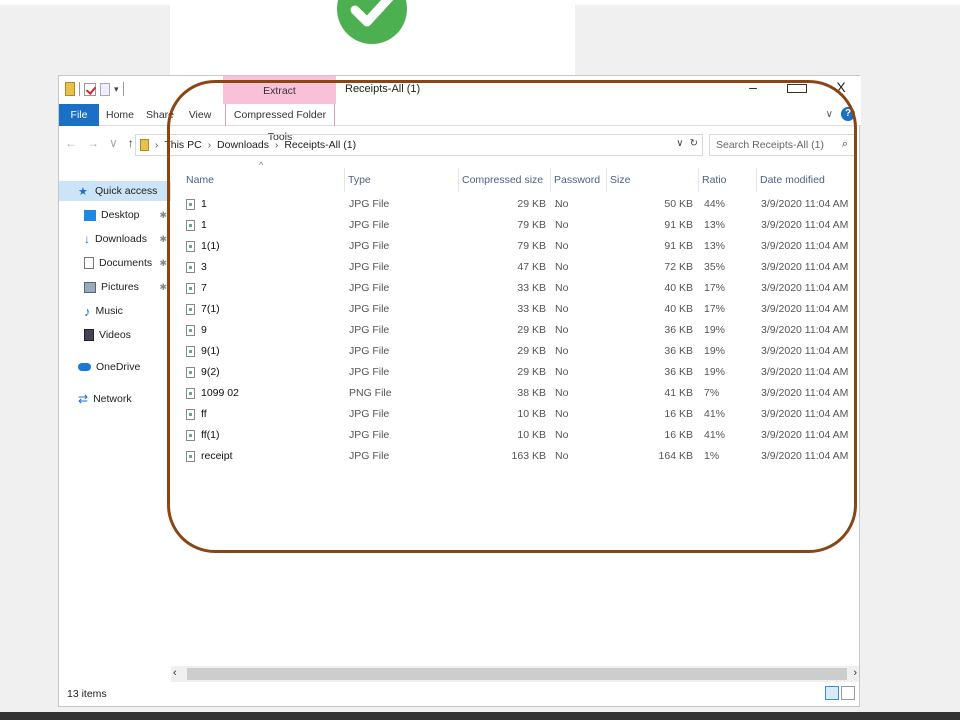 The image size is (960, 720). I want to click on up-arrow-icon: ↑, so click(131, 143).